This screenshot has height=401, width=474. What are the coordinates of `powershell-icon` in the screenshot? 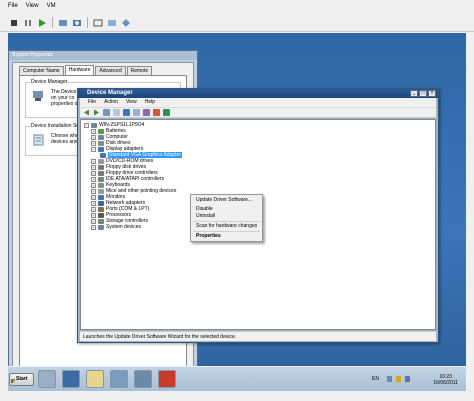 It's located at (71, 379).